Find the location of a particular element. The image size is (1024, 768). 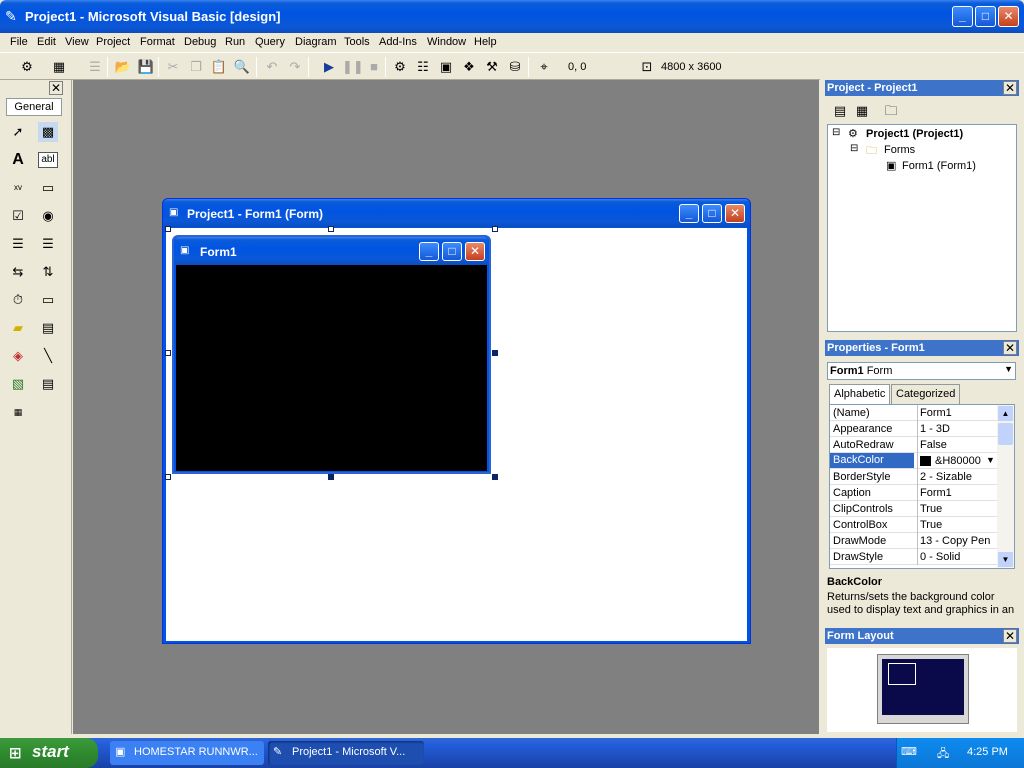

chevron-down-icon: ▼ is located at coordinates (1008, 369).